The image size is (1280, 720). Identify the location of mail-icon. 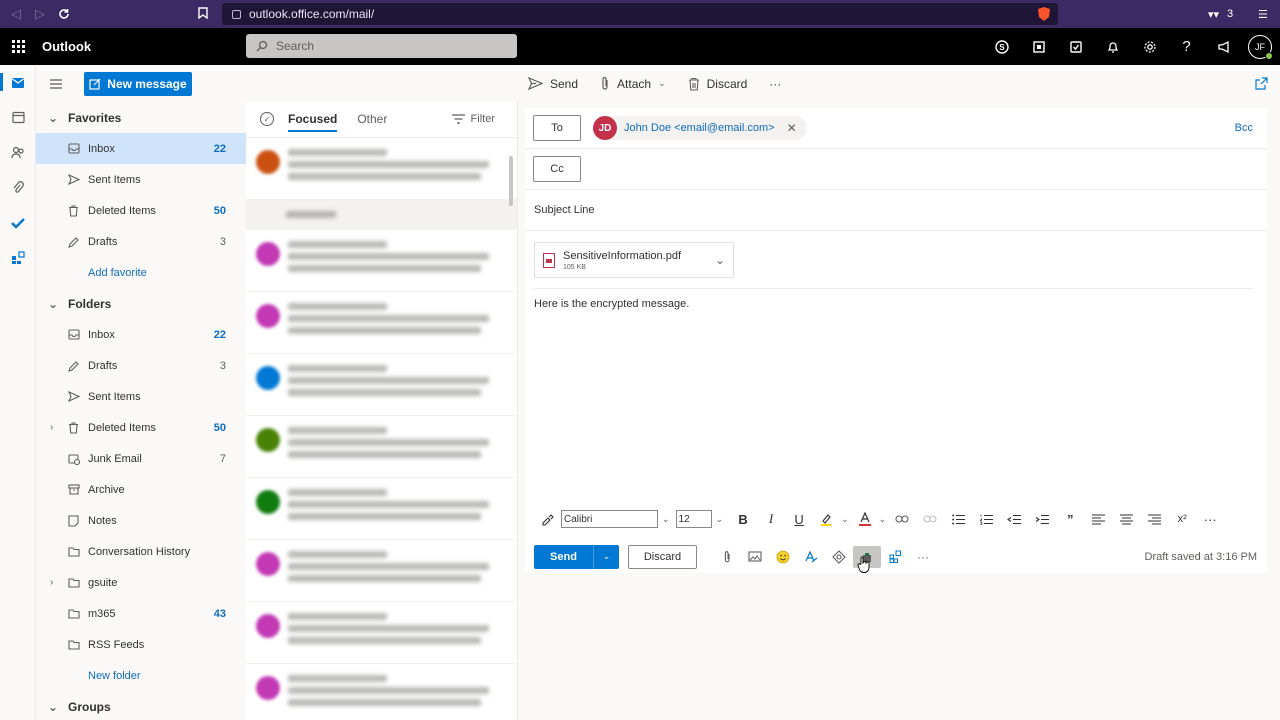
(18, 82).